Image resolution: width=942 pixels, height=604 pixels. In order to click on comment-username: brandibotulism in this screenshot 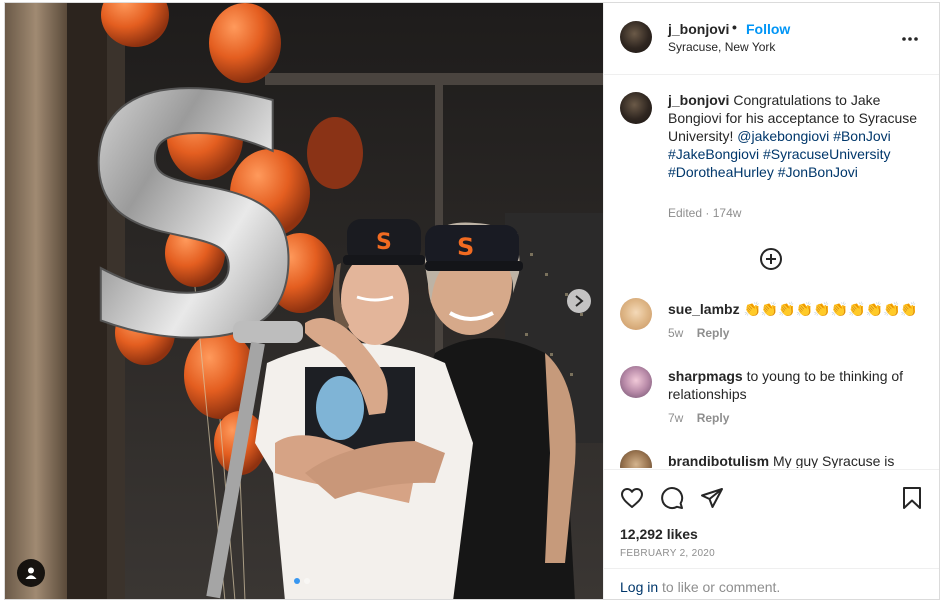, I will do `click(718, 460)`.